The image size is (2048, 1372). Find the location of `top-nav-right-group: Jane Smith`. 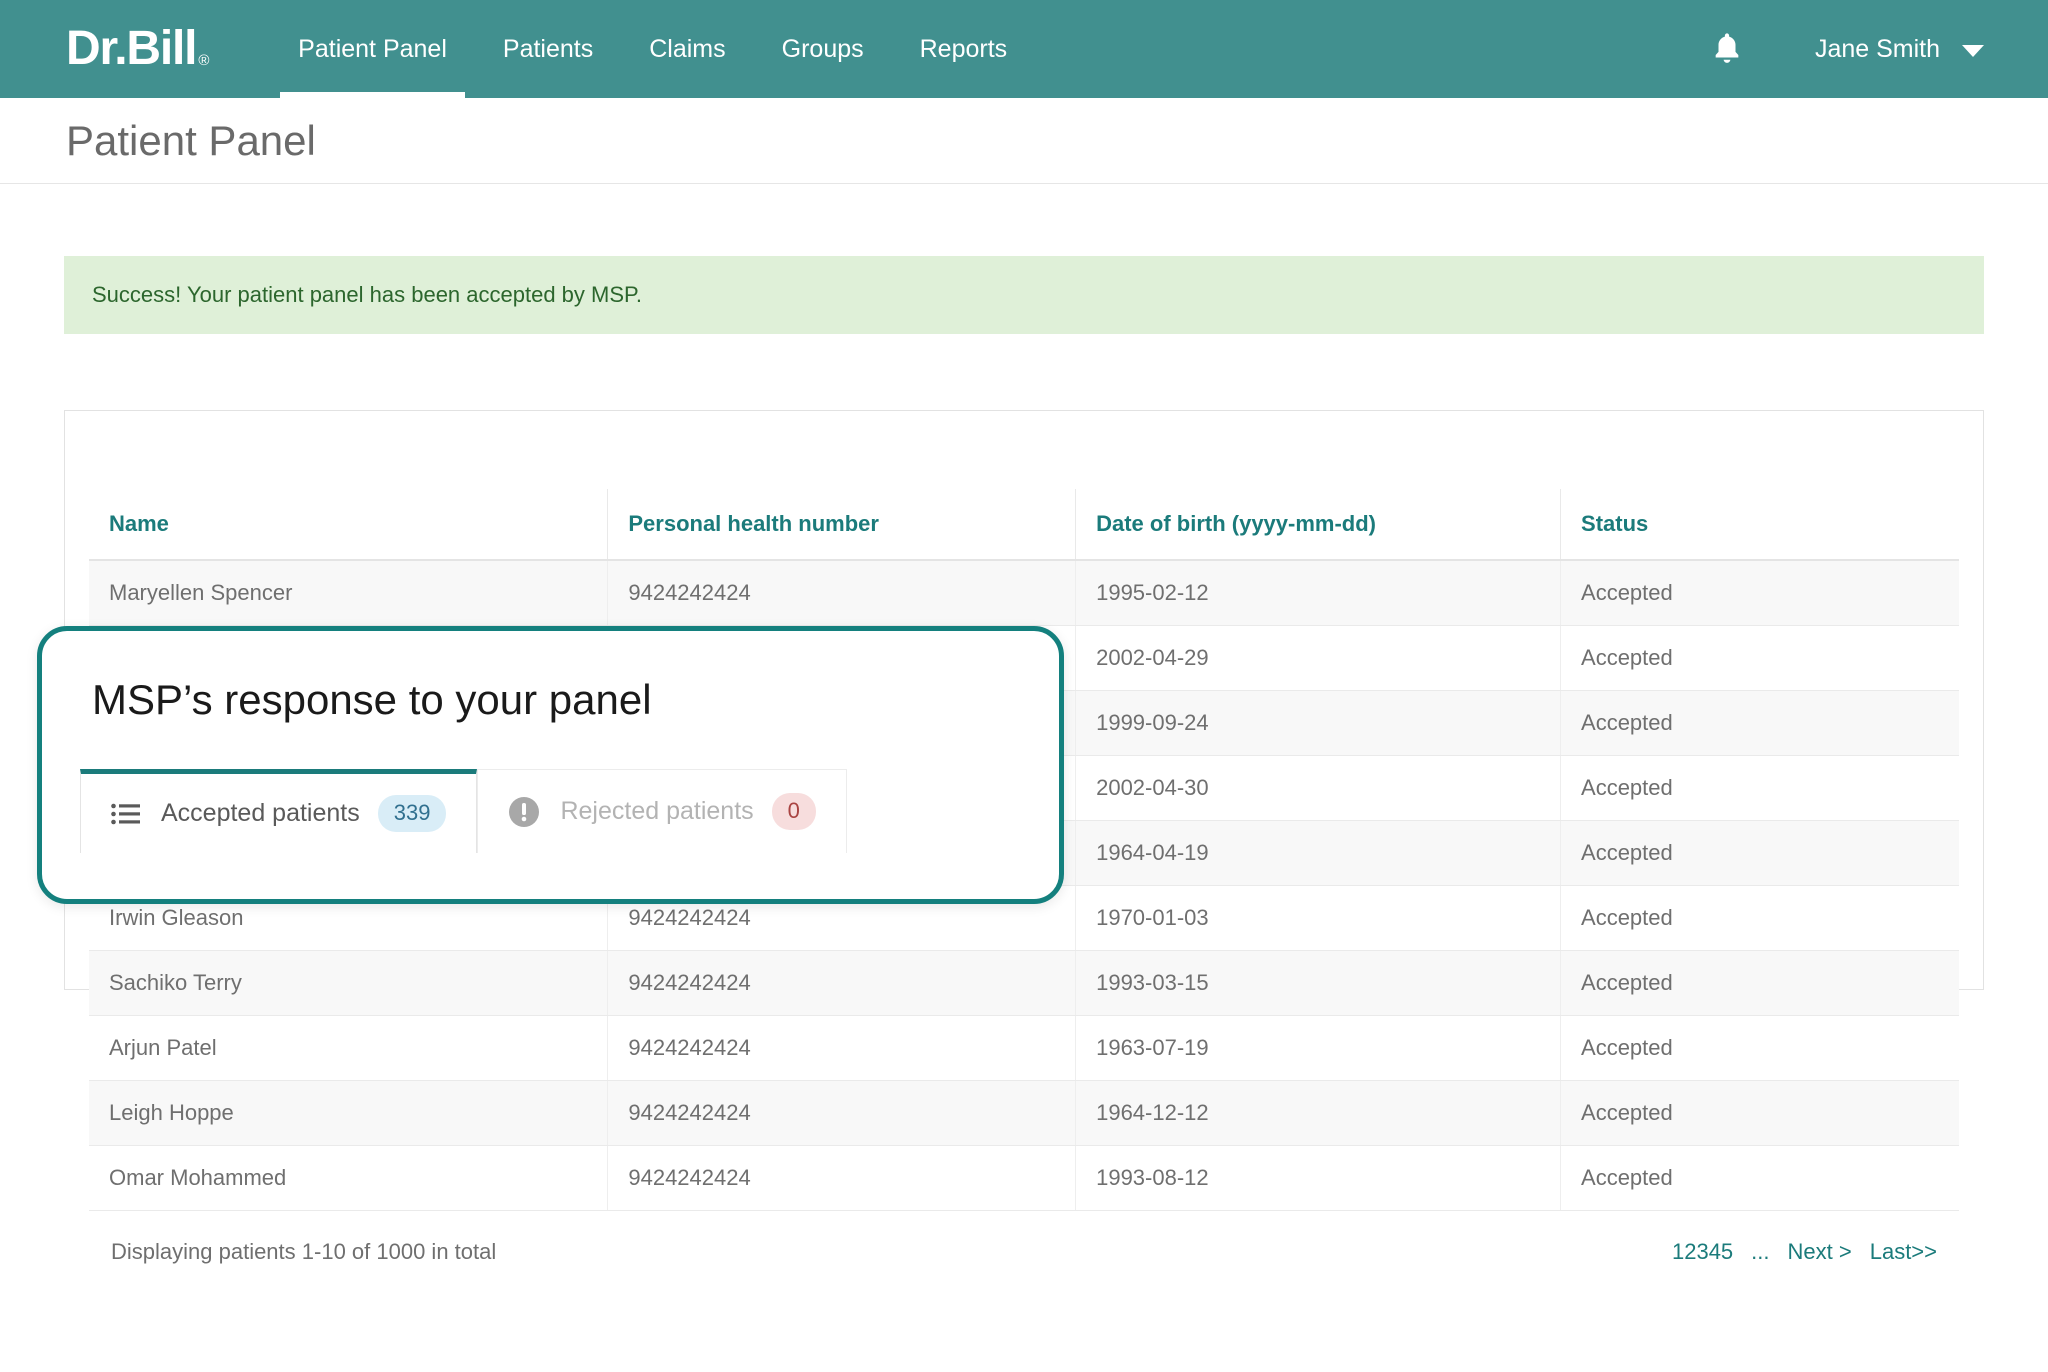

top-nav-right-group: Jane Smith is located at coordinates (1876, 49).